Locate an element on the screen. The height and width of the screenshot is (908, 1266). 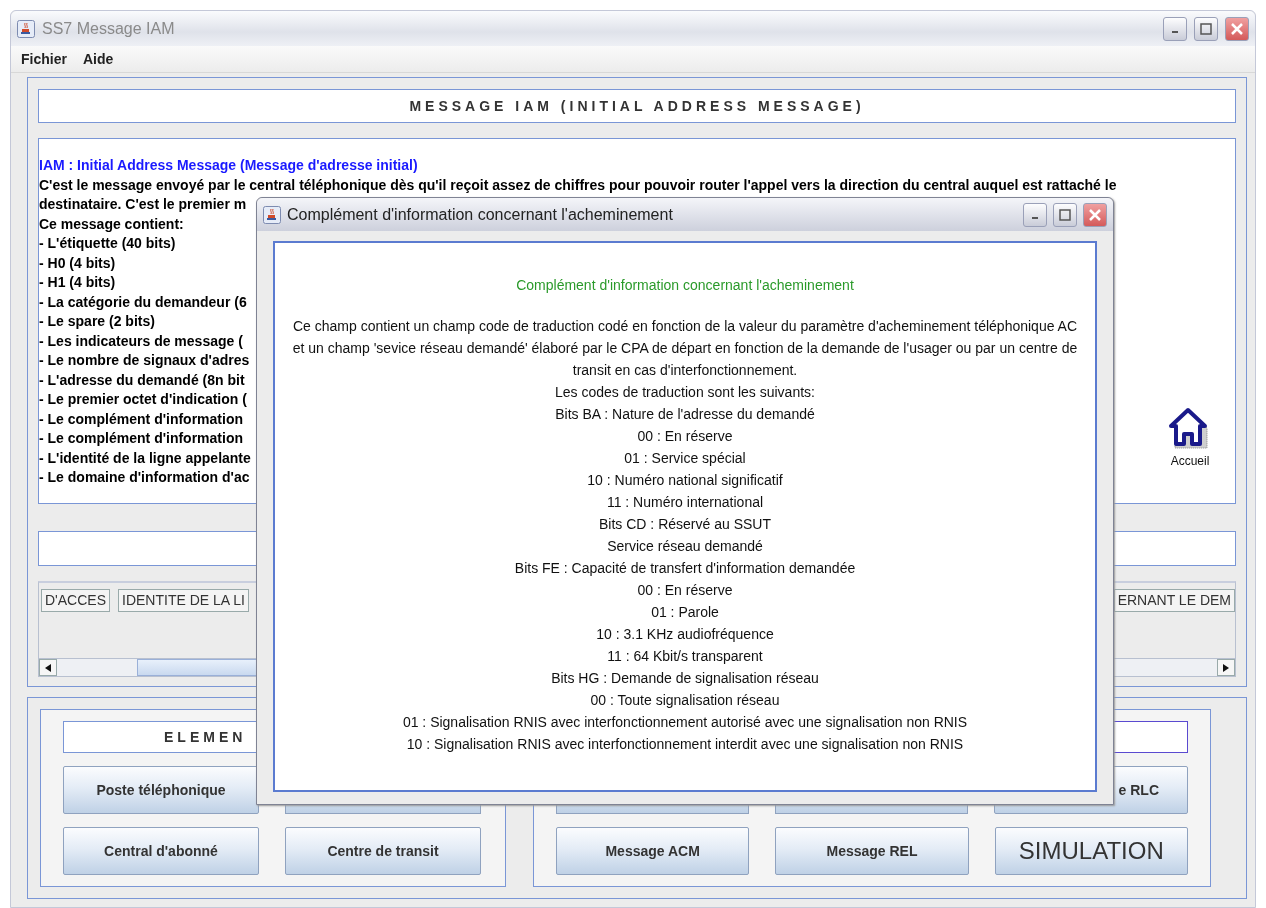
action-button: Central d'abonné is located at coordinates (161, 851).